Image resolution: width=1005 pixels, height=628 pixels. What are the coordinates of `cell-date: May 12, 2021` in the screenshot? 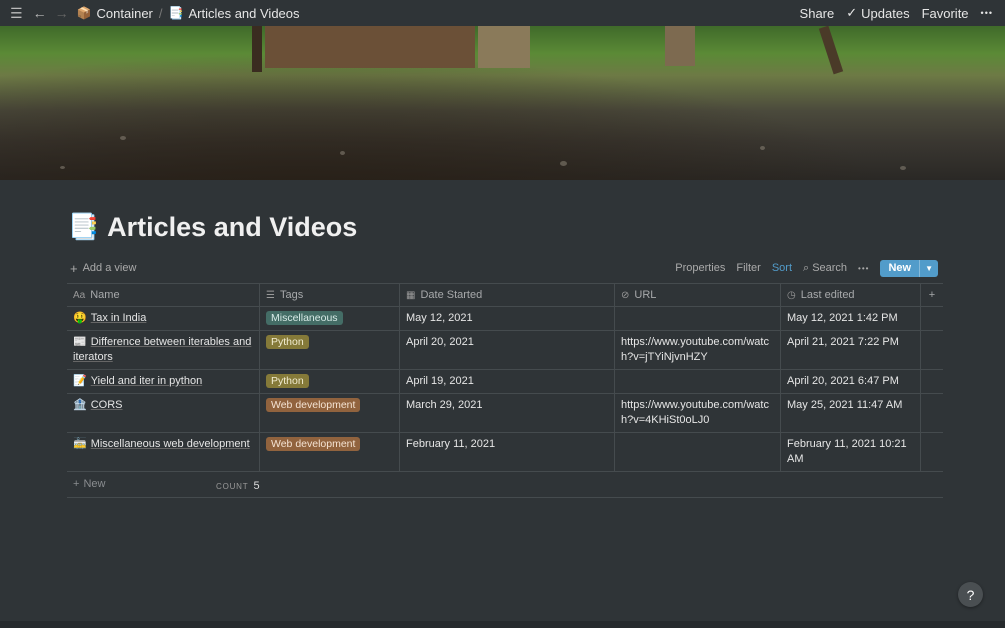 It's located at (507, 318).